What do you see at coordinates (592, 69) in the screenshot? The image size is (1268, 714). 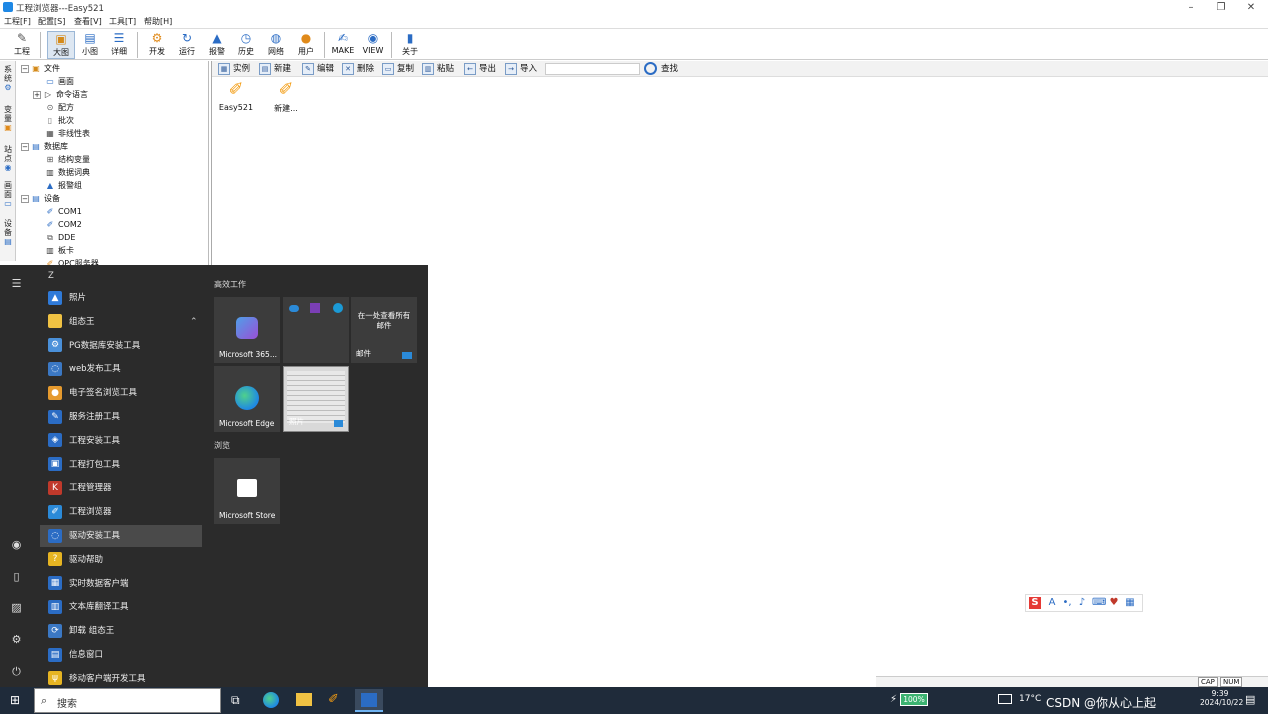 I see `search-input` at bounding box center [592, 69].